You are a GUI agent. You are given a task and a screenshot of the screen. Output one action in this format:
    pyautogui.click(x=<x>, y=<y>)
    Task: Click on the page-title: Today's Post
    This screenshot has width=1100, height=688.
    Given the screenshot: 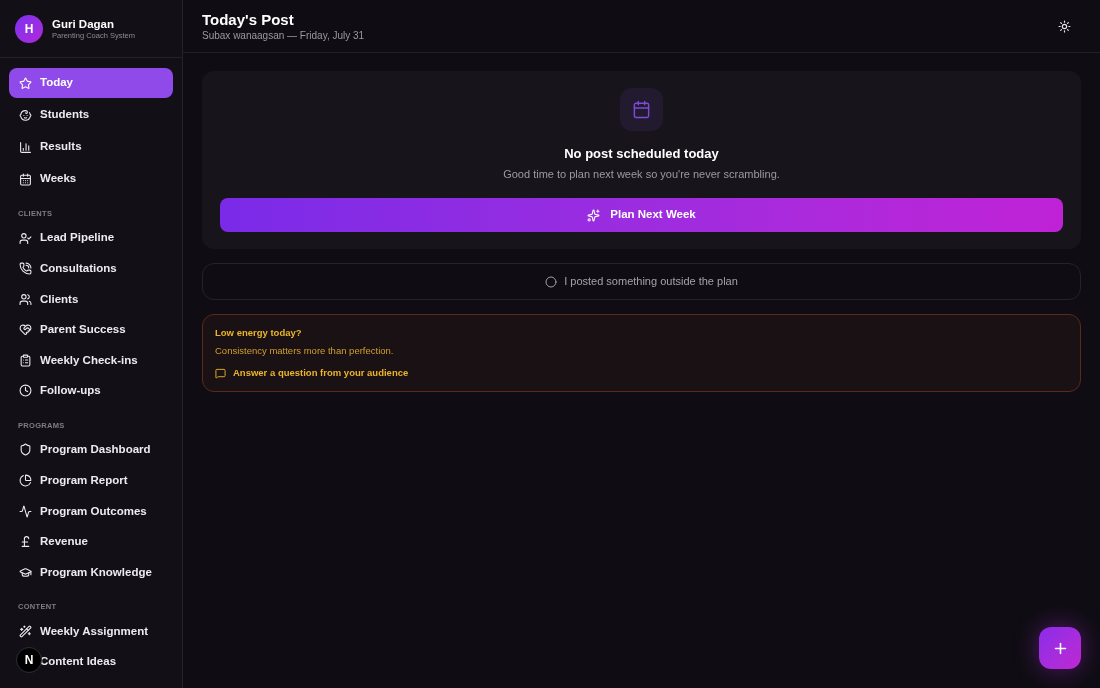 What is the action you would take?
    pyautogui.click(x=248, y=19)
    